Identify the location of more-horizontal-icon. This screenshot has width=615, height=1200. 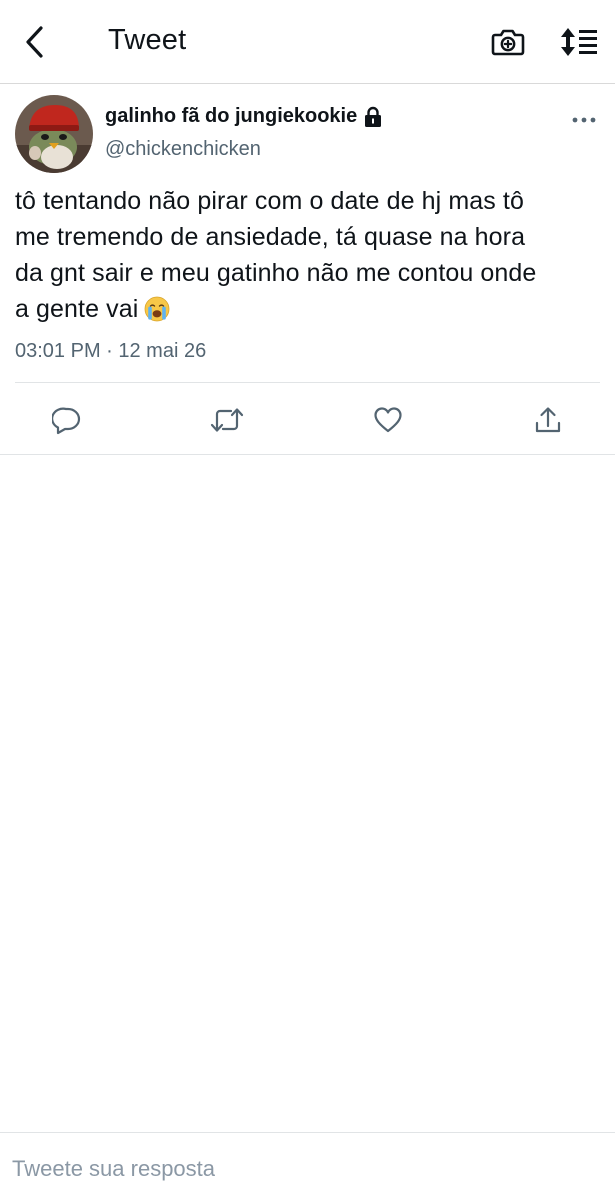
(584, 120).